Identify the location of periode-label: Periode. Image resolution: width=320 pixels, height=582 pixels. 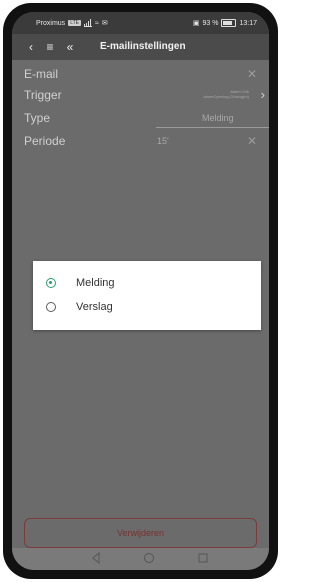
(45, 141).